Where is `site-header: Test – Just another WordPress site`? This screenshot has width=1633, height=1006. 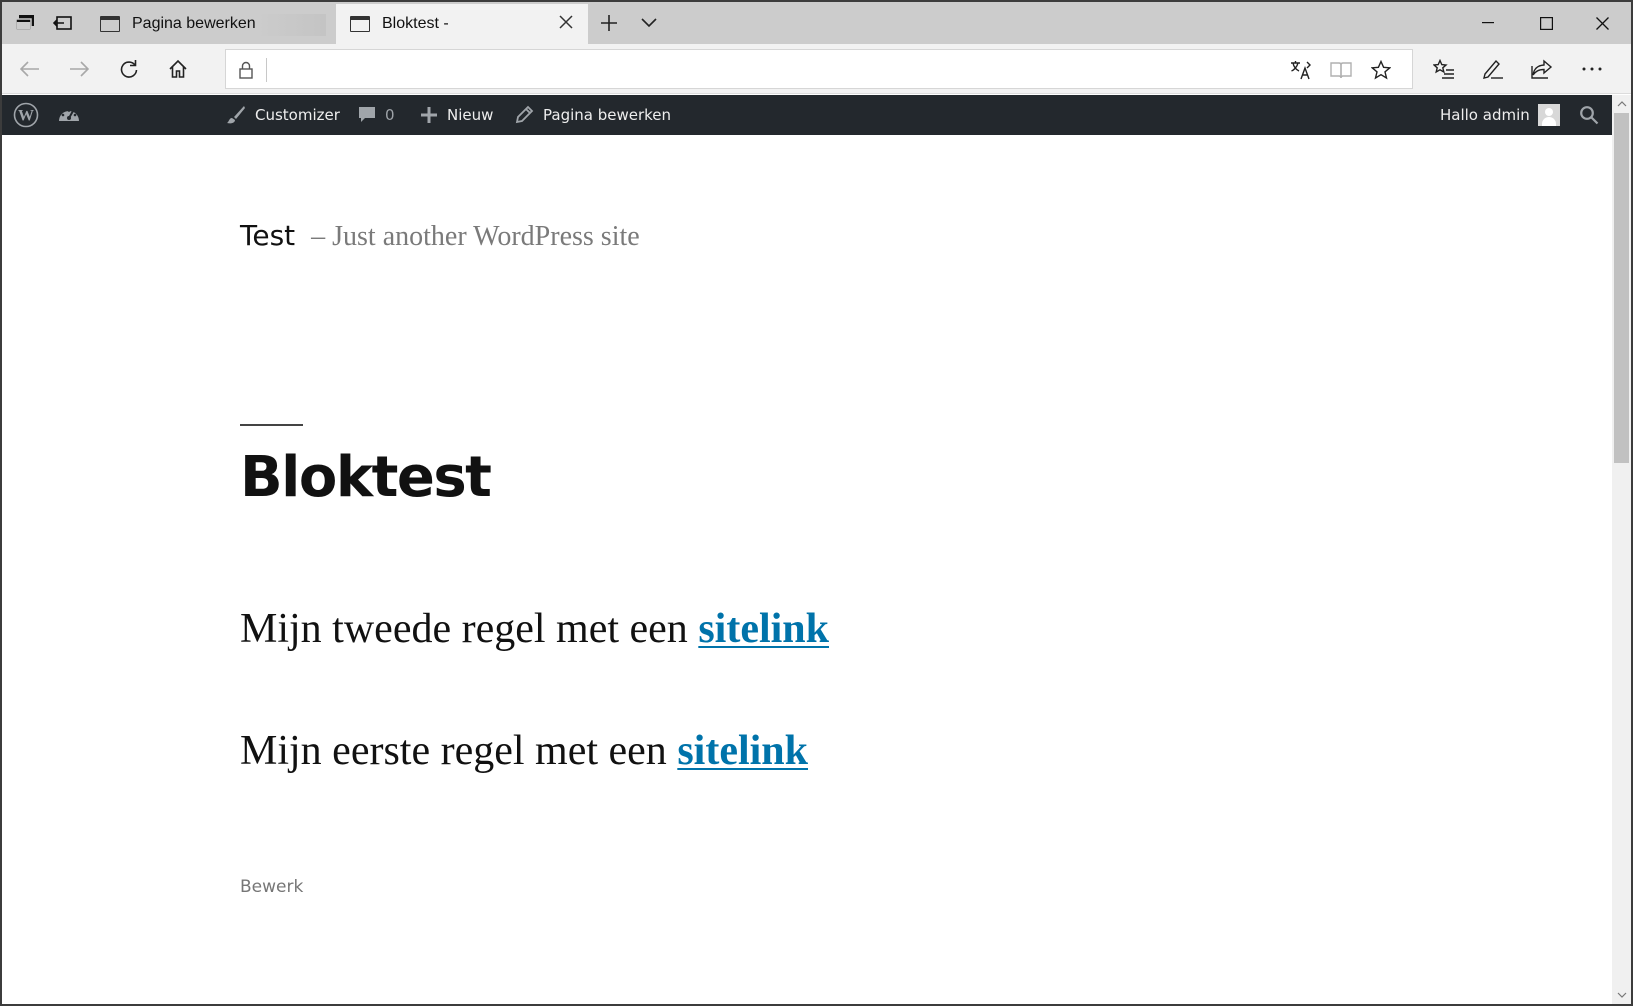 site-header: Test – Just another WordPress site is located at coordinates (440, 236).